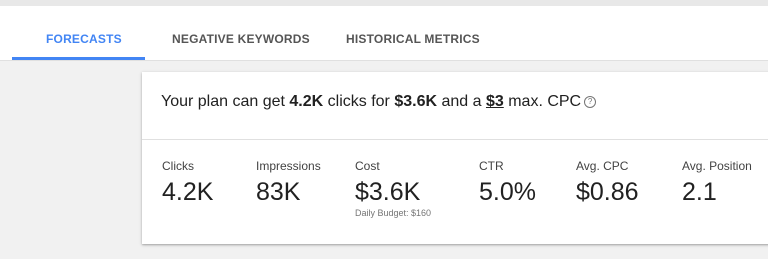 This screenshot has height=259, width=768. I want to click on metric-ctr: CTR 5.0%, so click(507, 183).